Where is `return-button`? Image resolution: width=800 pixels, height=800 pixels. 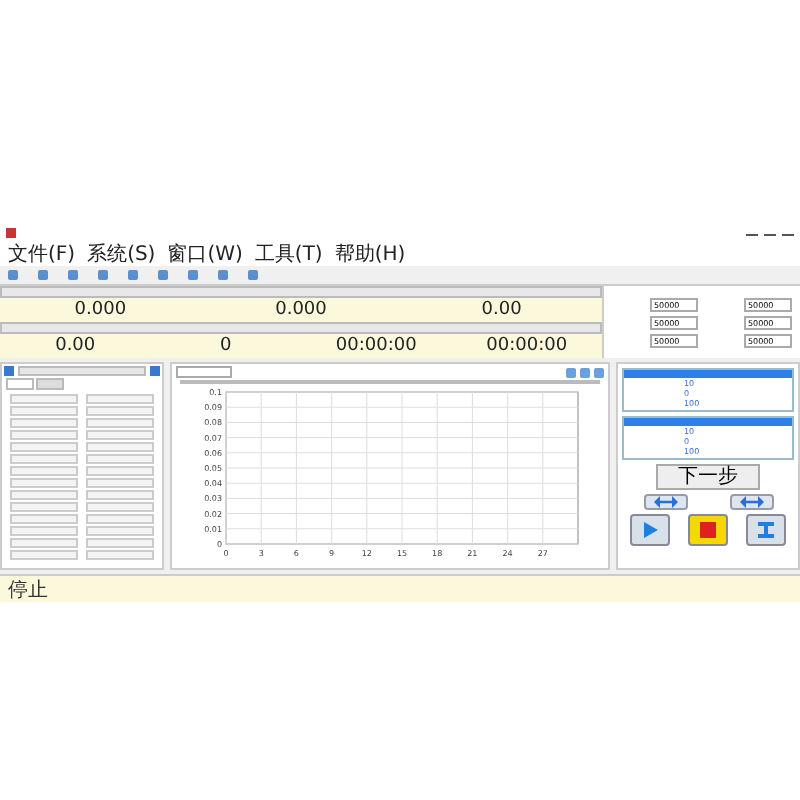 return-button is located at coordinates (751, 502).